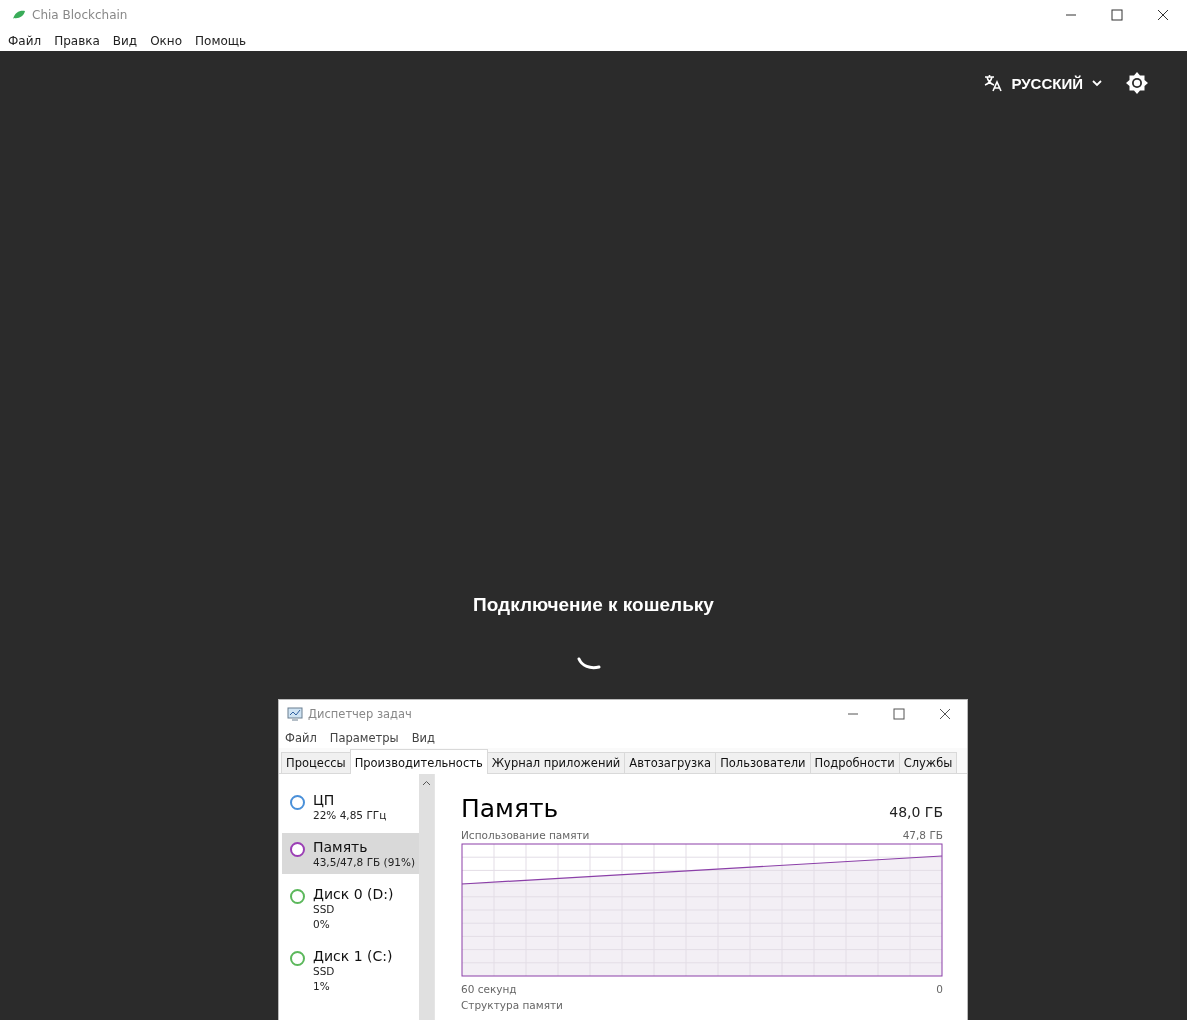 This screenshot has height=1020, width=1187. I want to click on resource-name: Диск 1 (C:), so click(353, 956).